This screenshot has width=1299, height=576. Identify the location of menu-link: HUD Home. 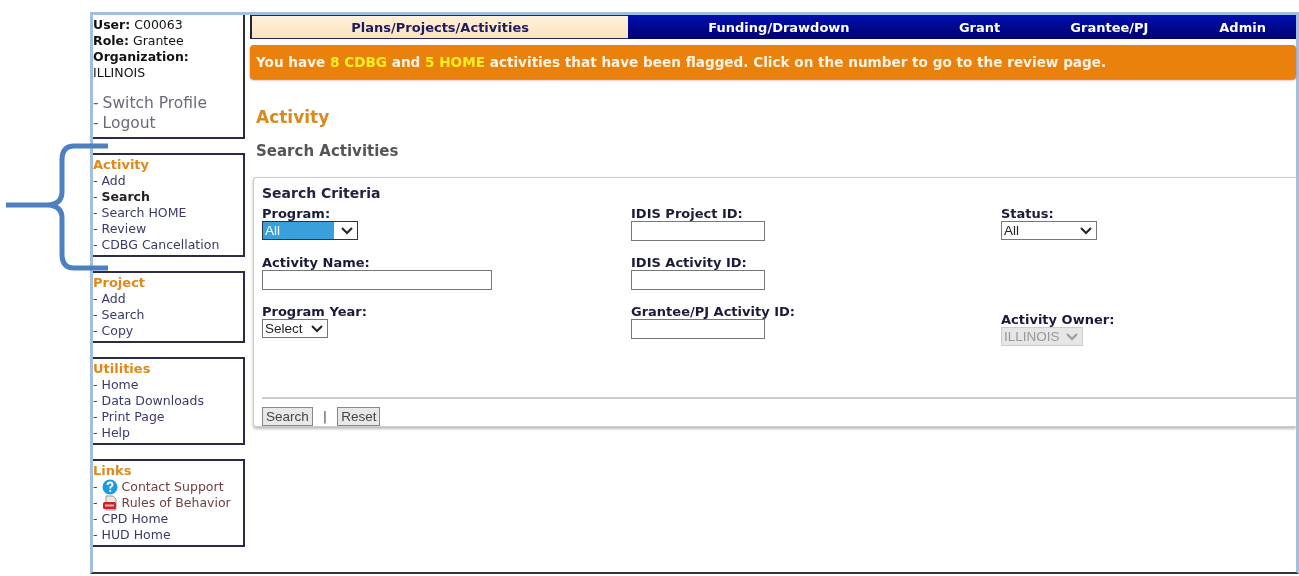
(136, 535).